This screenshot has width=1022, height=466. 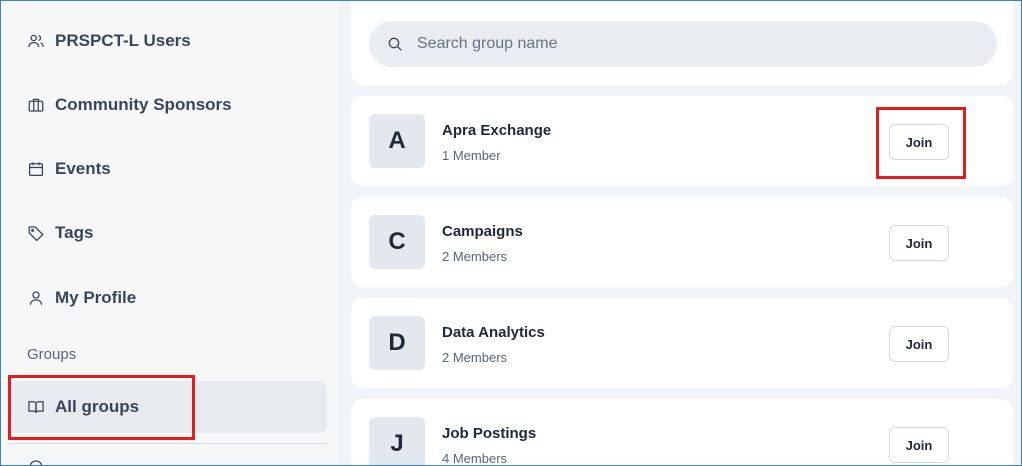 What do you see at coordinates (682, 343) in the screenshot?
I see `group-card-data-analytics: D Data Analytics 2 Members Join` at bounding box center [682, 343].